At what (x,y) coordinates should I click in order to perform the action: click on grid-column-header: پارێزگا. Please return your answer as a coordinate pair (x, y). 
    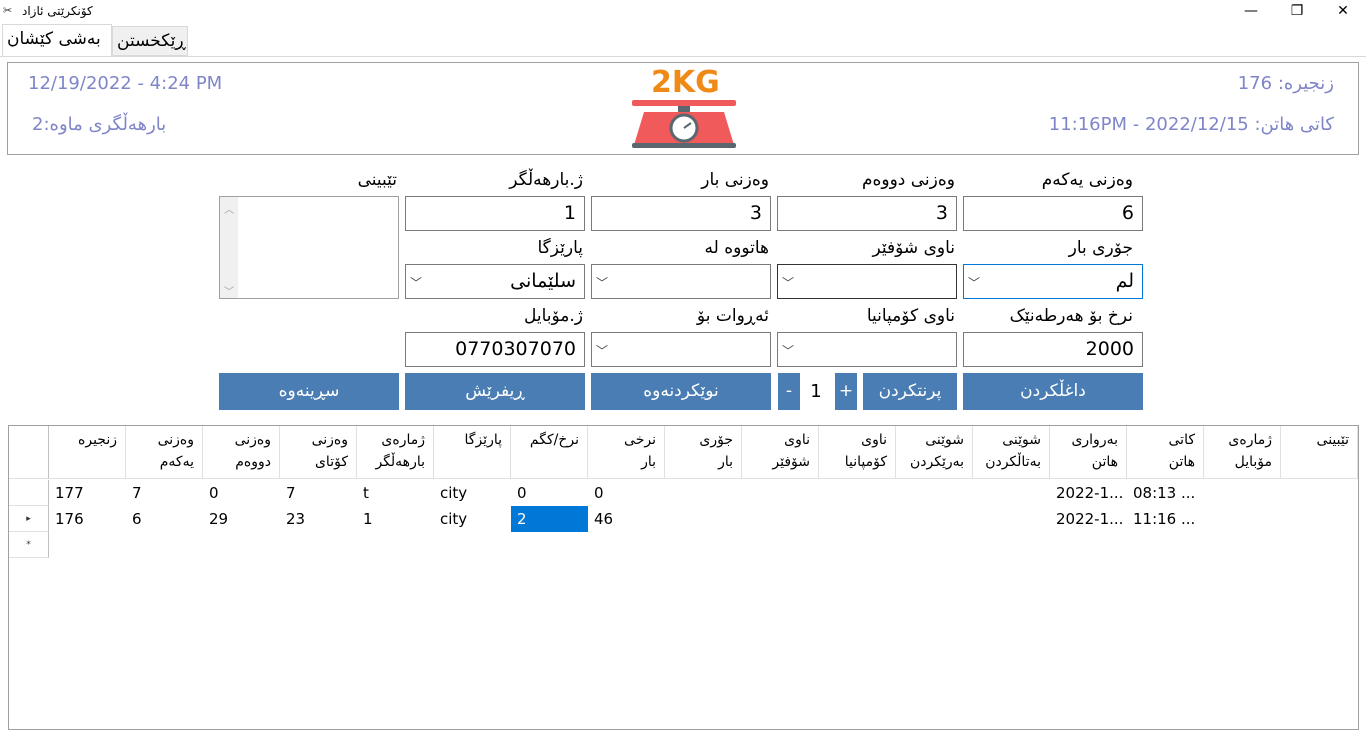
    Looking at the image, I should click on (472, 452).